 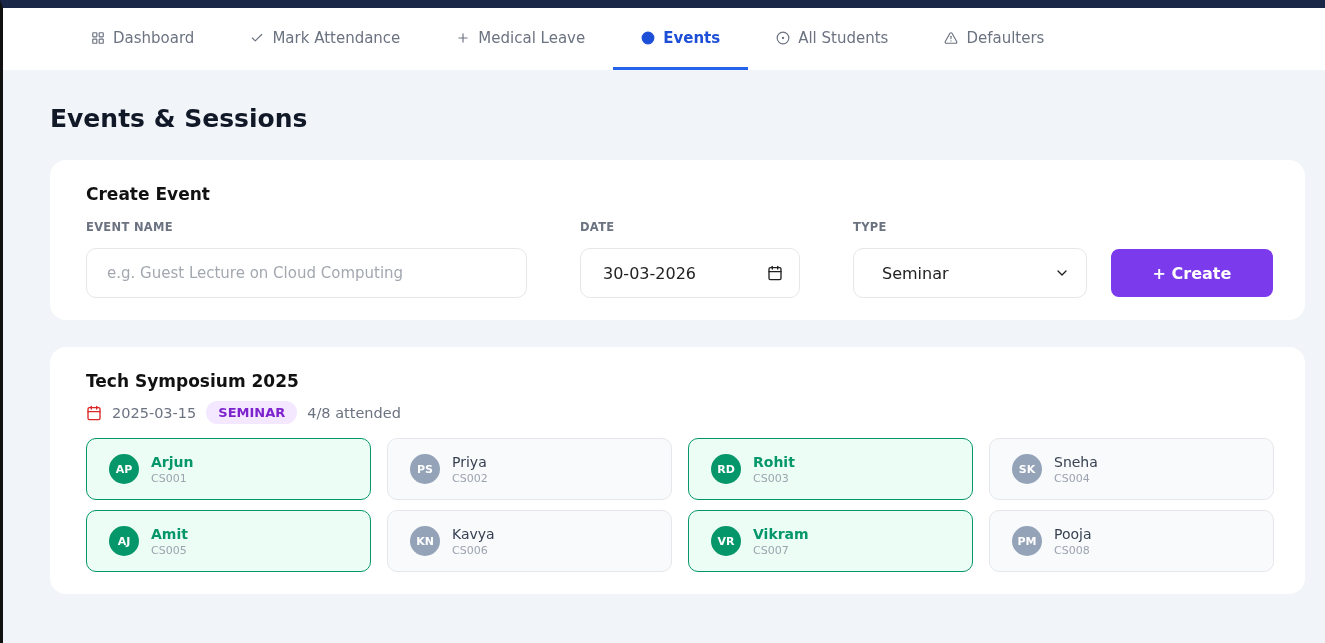 I want to click on student-name: Rohit, so click(x=774, y=461).